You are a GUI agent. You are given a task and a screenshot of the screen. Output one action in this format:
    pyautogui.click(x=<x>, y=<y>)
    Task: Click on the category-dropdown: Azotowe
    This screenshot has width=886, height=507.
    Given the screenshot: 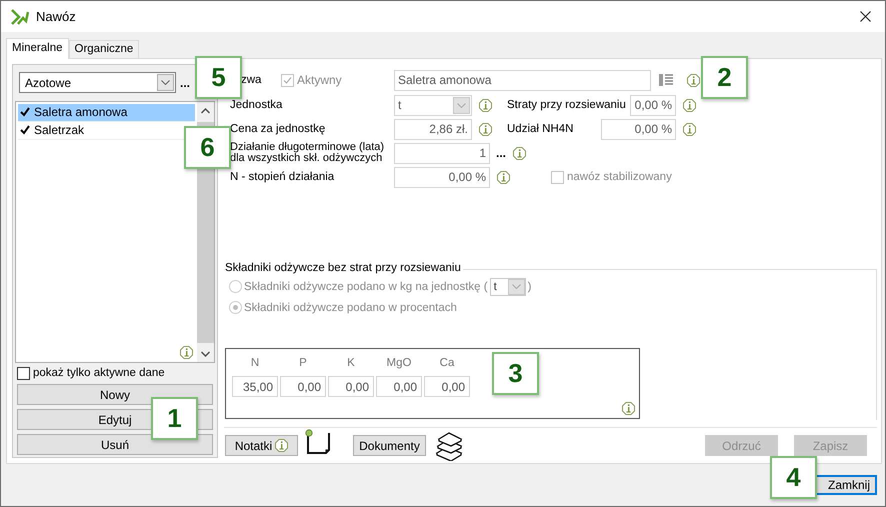 What is the action you would take?
    pyautogui.click(x=97, y=83)
    